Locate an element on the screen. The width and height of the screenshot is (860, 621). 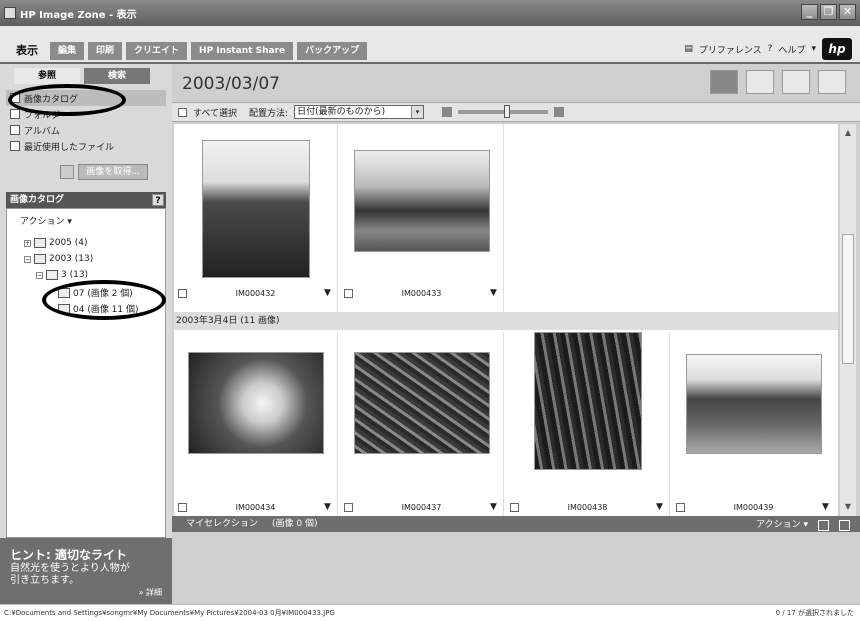
sort-select: 日付(最新のものから) ▾ is located at coordinates (359, 112).